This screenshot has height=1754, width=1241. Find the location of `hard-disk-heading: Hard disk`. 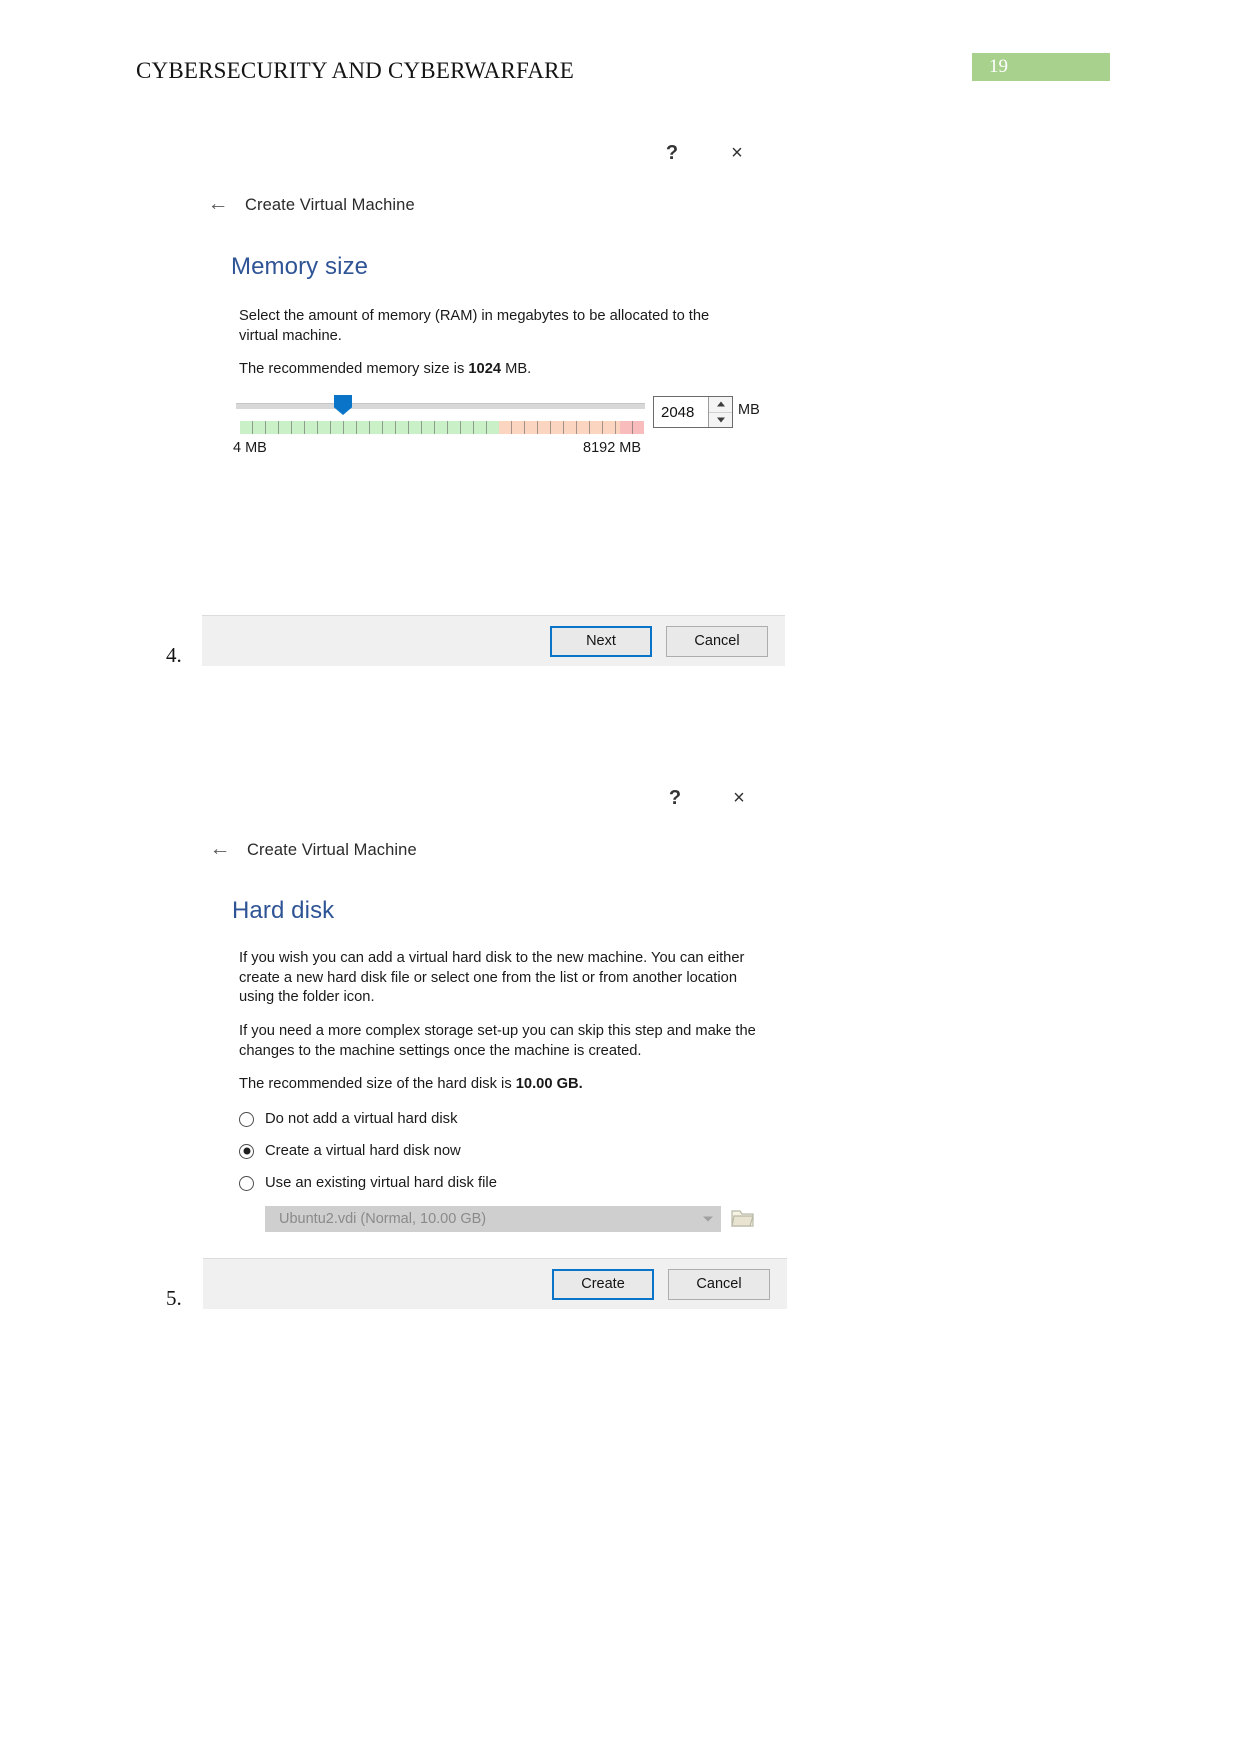

hard-disk-heading: Hard disk is located at coordinates (283, 910).